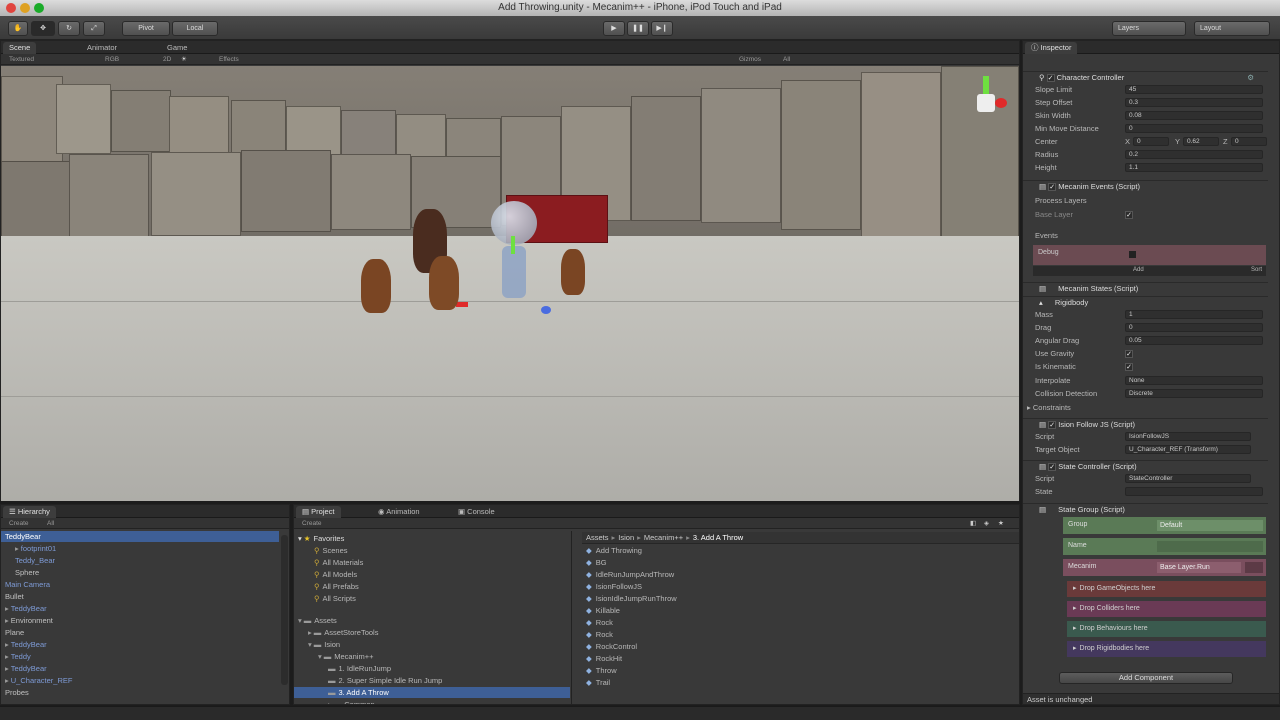 The width and height of the screenshot is (1280, 720). Describe the element at coordinates (321, 538) in the screenshot. I see `favorites-folder: ▾ ★ Favorites` at that location.